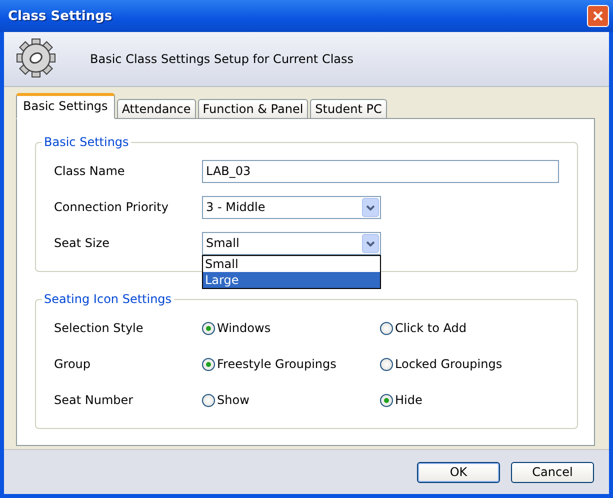 This screenshot has width=613, height=498. I want to click on field-label: Group, so click(73, 364).